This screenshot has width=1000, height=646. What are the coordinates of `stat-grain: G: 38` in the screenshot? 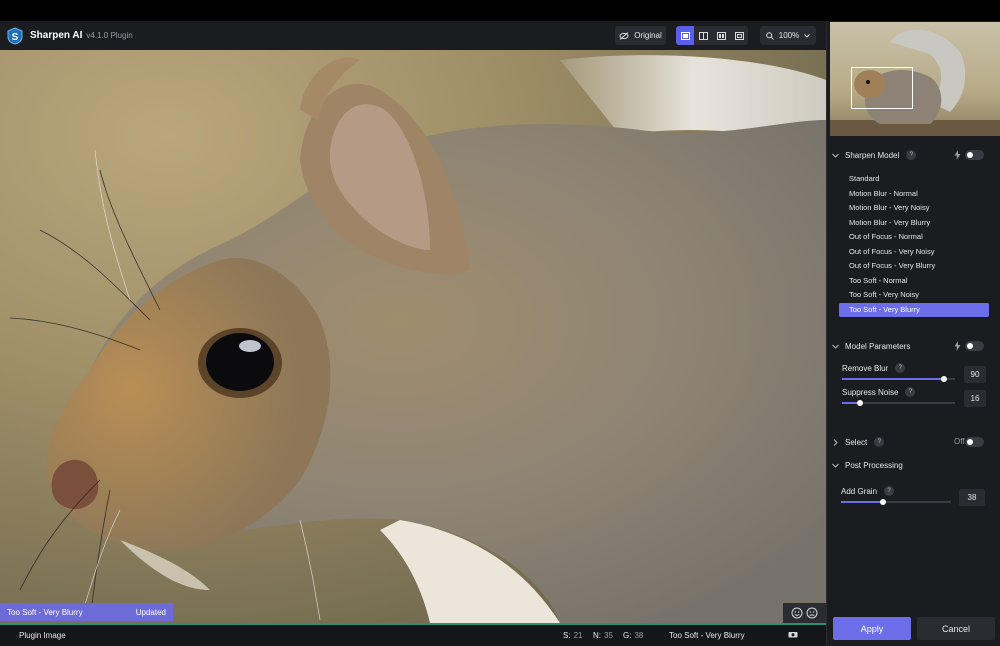 It's located at (633, 635).